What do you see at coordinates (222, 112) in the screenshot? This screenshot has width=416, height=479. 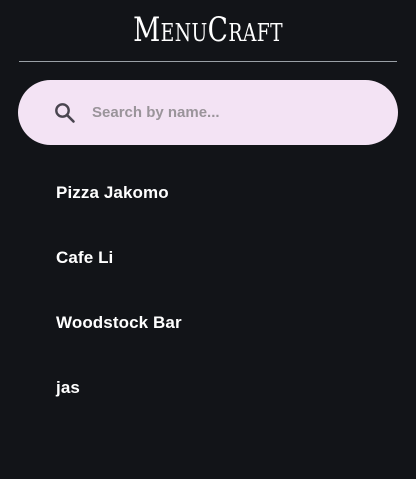 I see `search-input` at bounding box center [222, 112].